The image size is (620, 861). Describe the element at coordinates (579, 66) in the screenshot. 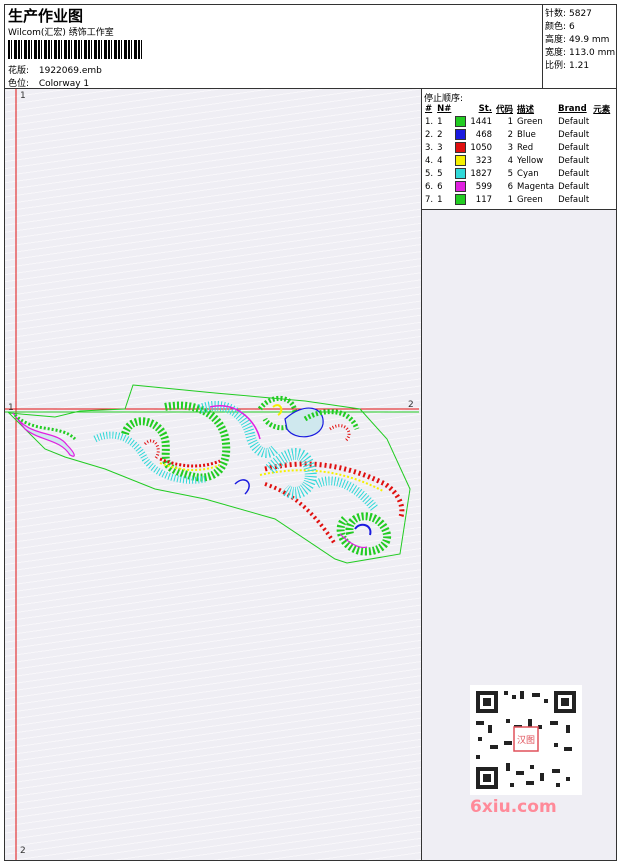

I see `scale-value: 1.21` at that location.